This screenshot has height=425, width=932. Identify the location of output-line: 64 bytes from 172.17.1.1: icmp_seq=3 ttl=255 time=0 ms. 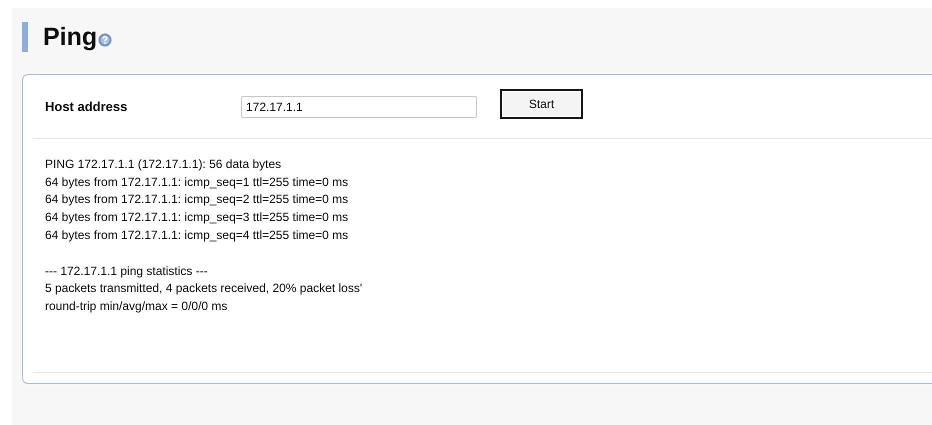
(196, 217).